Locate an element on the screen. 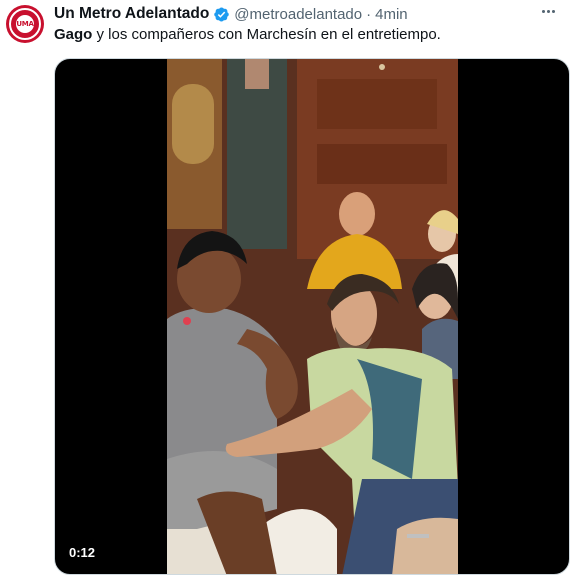 The width and height of the screenshot is (572, 583). avatar: UMA is located at coordinates (25, 24).